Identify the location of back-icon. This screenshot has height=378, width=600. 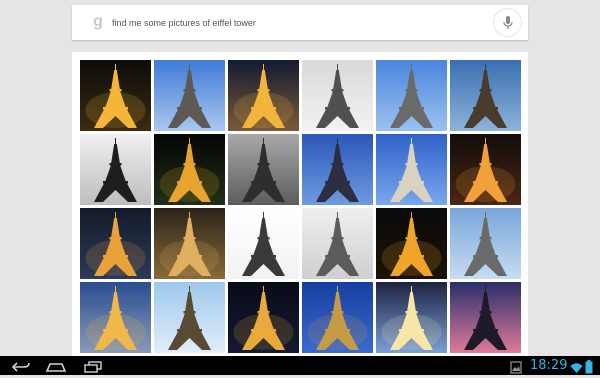
(20, 366).